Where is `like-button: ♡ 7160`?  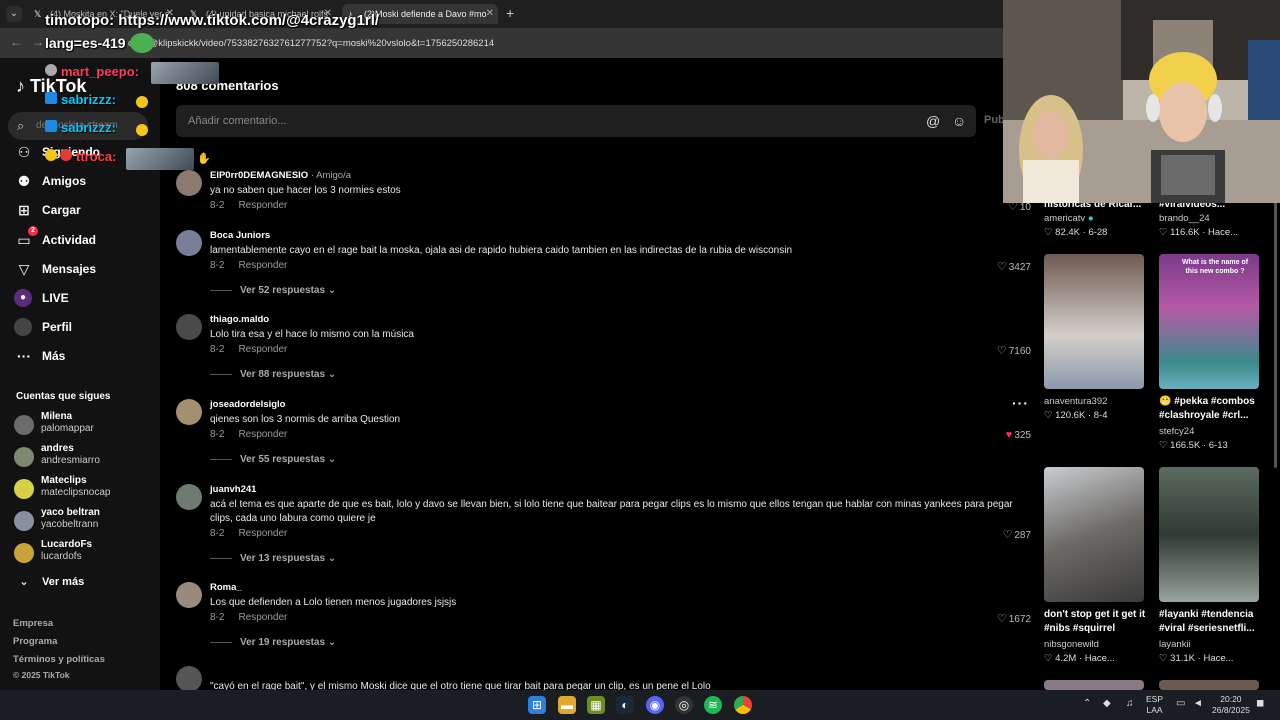
like-button: ♡ 7160 is located at coordinates (1014, 350).